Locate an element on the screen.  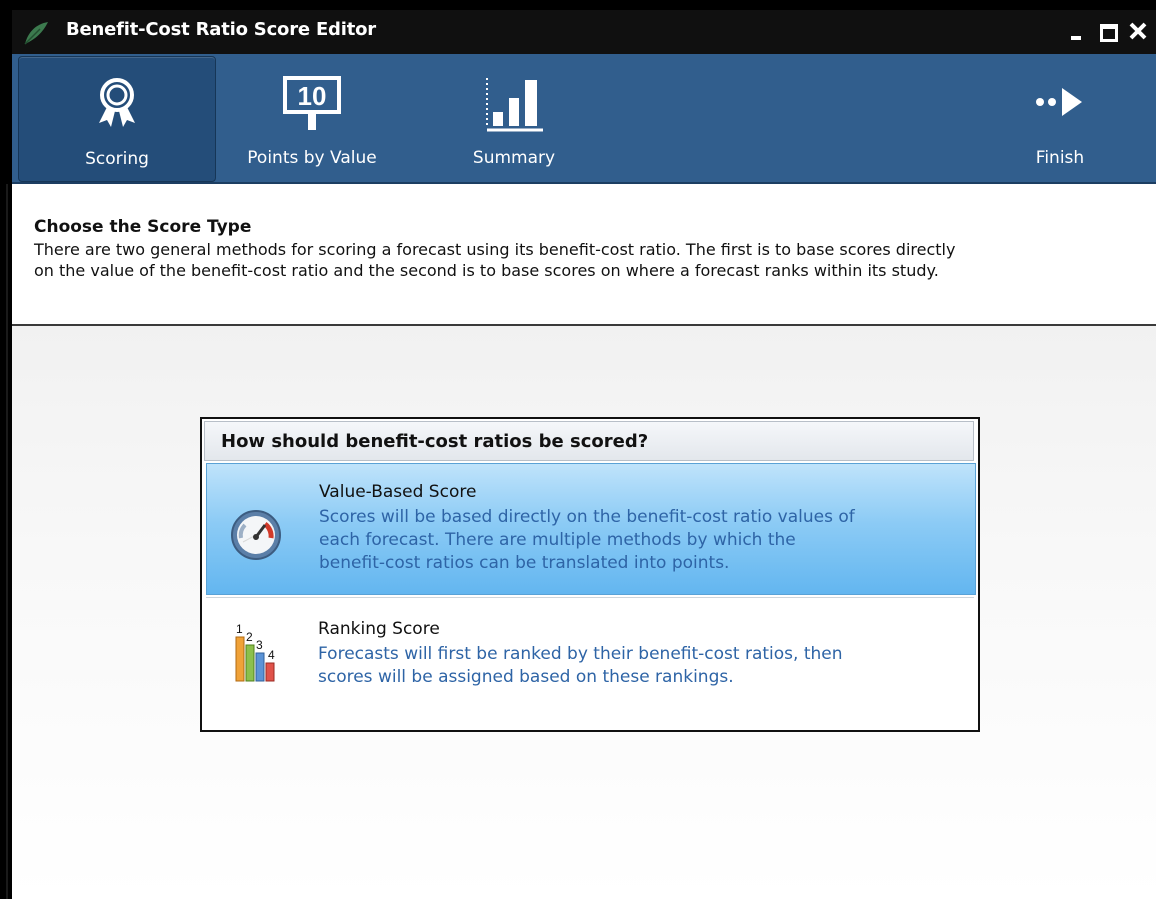
value-based-score-title: Value-Based Score is located at coordinates (398, 492).